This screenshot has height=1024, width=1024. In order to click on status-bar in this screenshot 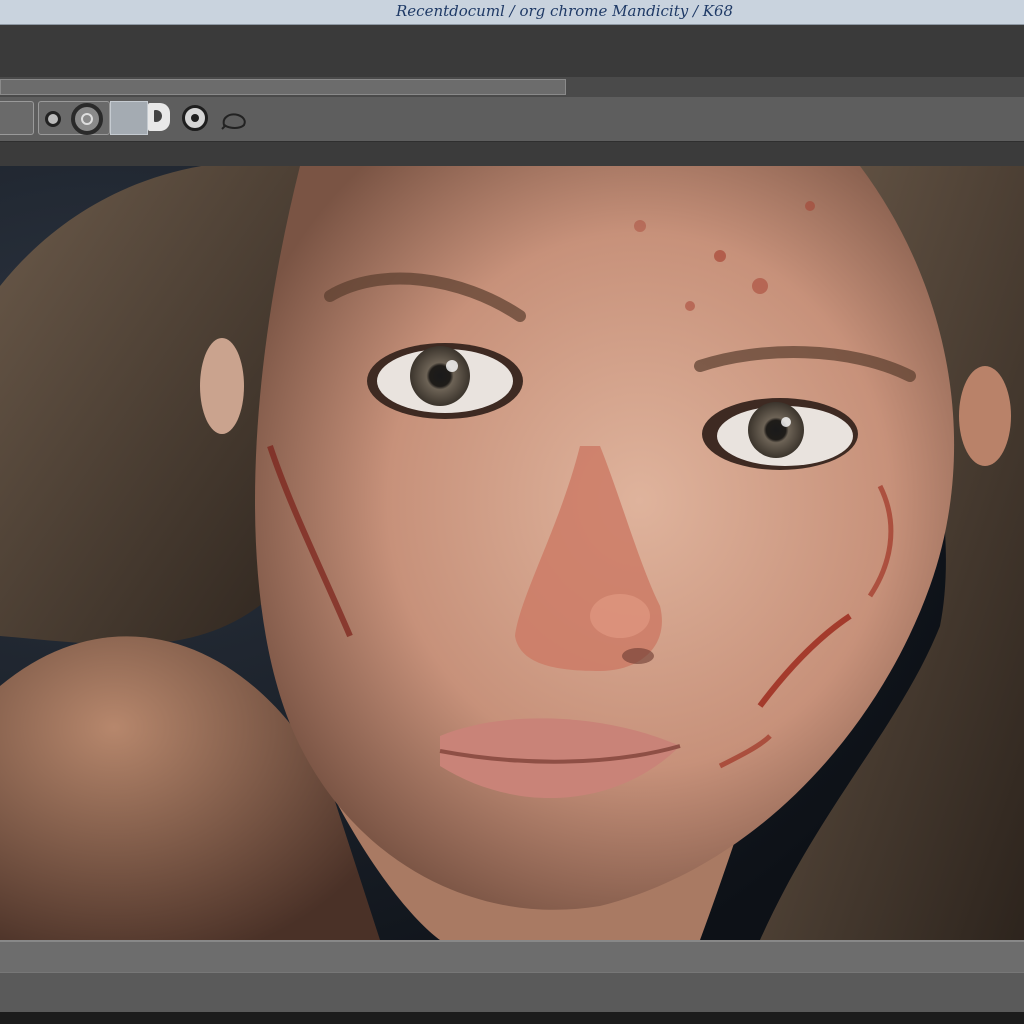, I will do `click(512, 957)`.